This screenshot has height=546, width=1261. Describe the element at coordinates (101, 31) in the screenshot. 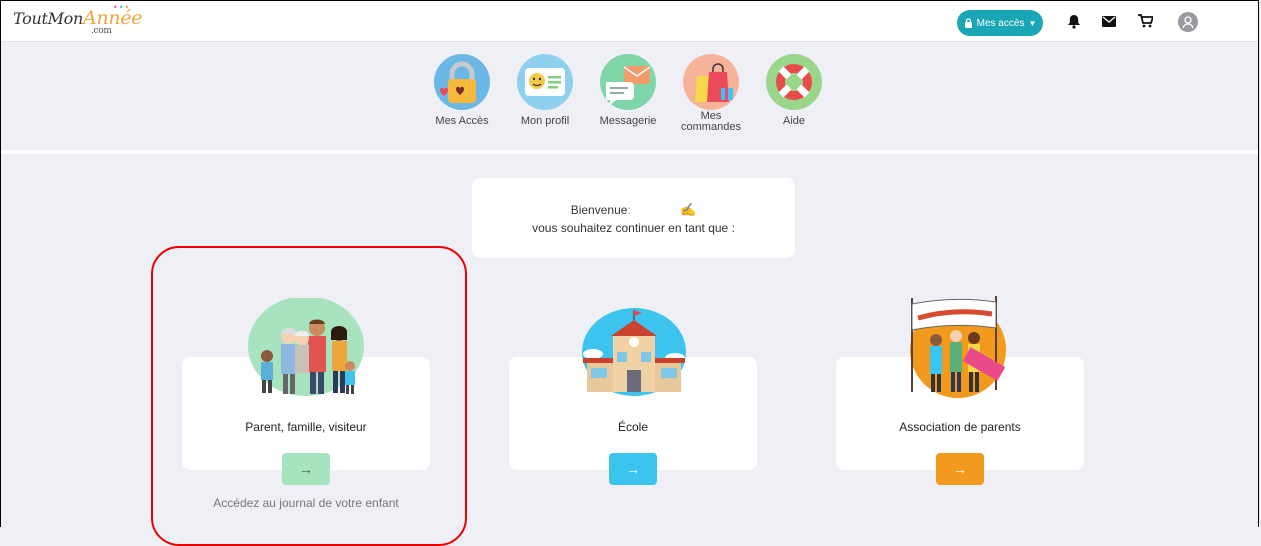

I see `logo-suffix-text: .com` at that location.